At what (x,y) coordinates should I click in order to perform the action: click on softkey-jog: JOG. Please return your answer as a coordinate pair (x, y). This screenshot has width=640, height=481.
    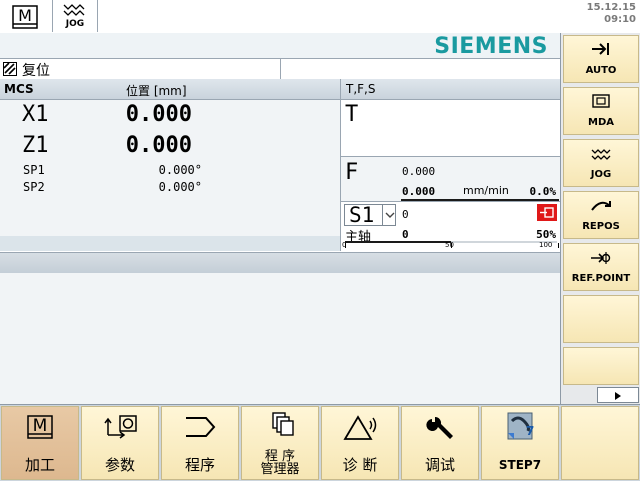
    Looking at the image, I should click on (601, 163).